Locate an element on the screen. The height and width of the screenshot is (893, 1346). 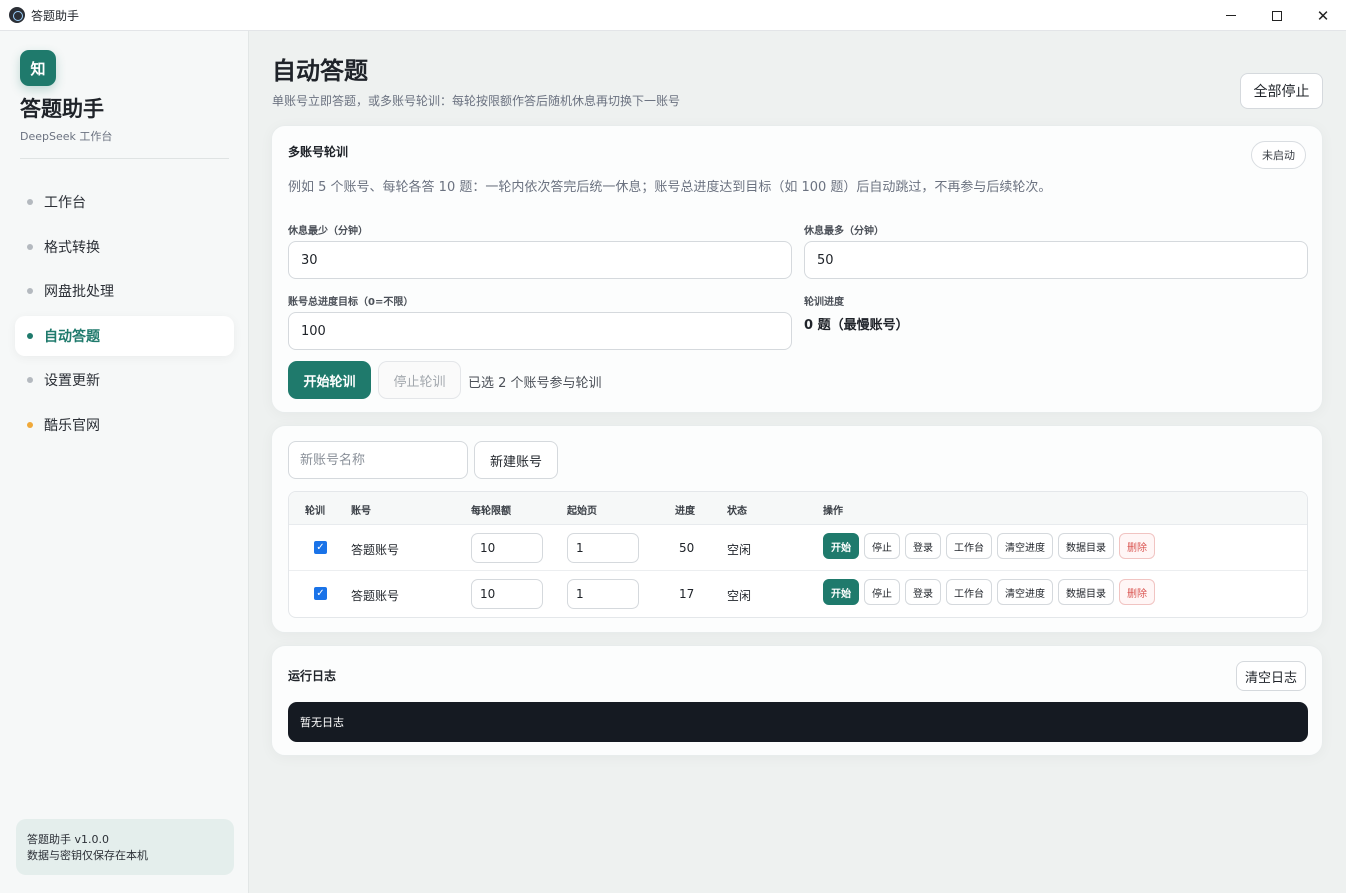
sidebar-item-label: 自动答题 is located at coordinates (72, 336).